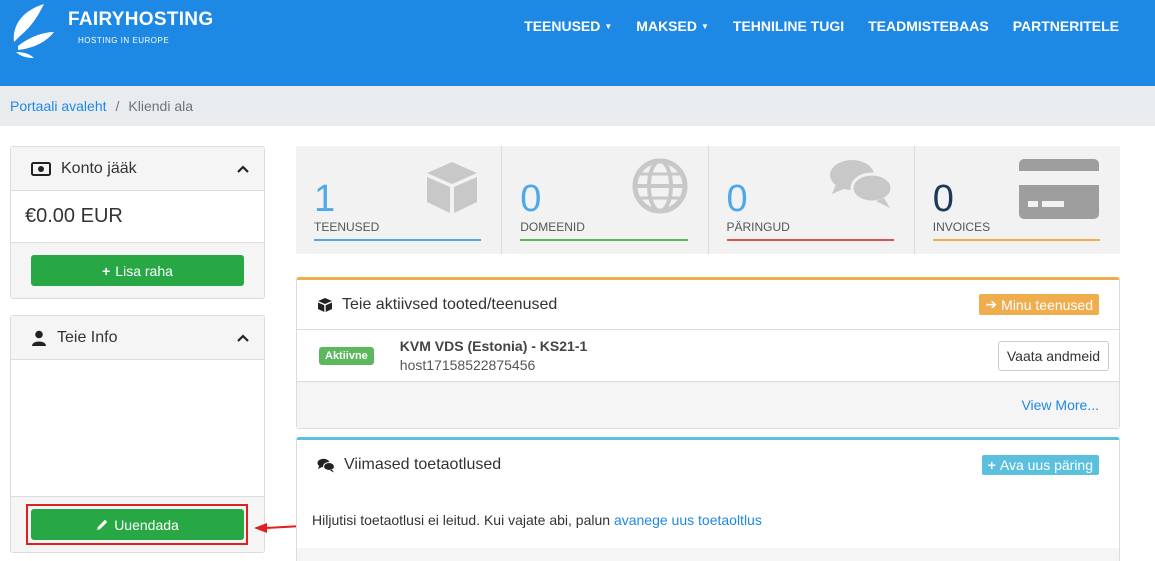  What do you see at coordinates (87, 337) in the screenshot?
I see `info-panel-title: Teie Info` at bounding box center [87, 337].